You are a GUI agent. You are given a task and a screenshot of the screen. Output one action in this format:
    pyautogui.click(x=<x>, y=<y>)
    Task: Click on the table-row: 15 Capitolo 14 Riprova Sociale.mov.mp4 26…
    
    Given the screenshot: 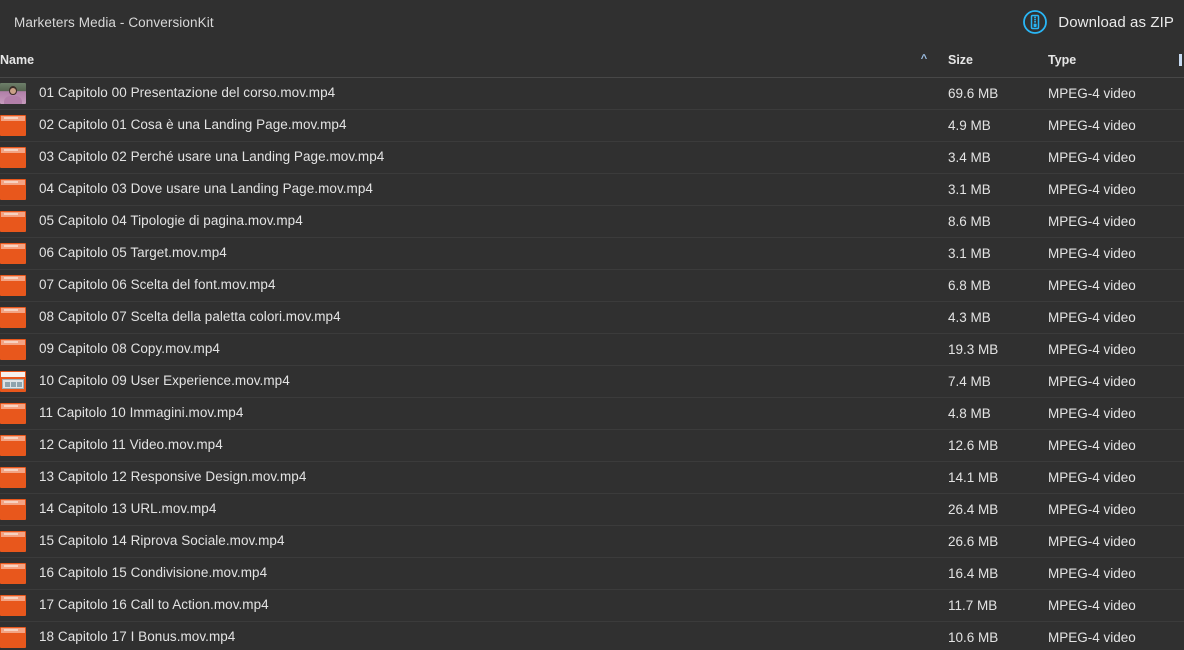 What is the action you would take?
    pyautogui.click(x=592, y=541)
    